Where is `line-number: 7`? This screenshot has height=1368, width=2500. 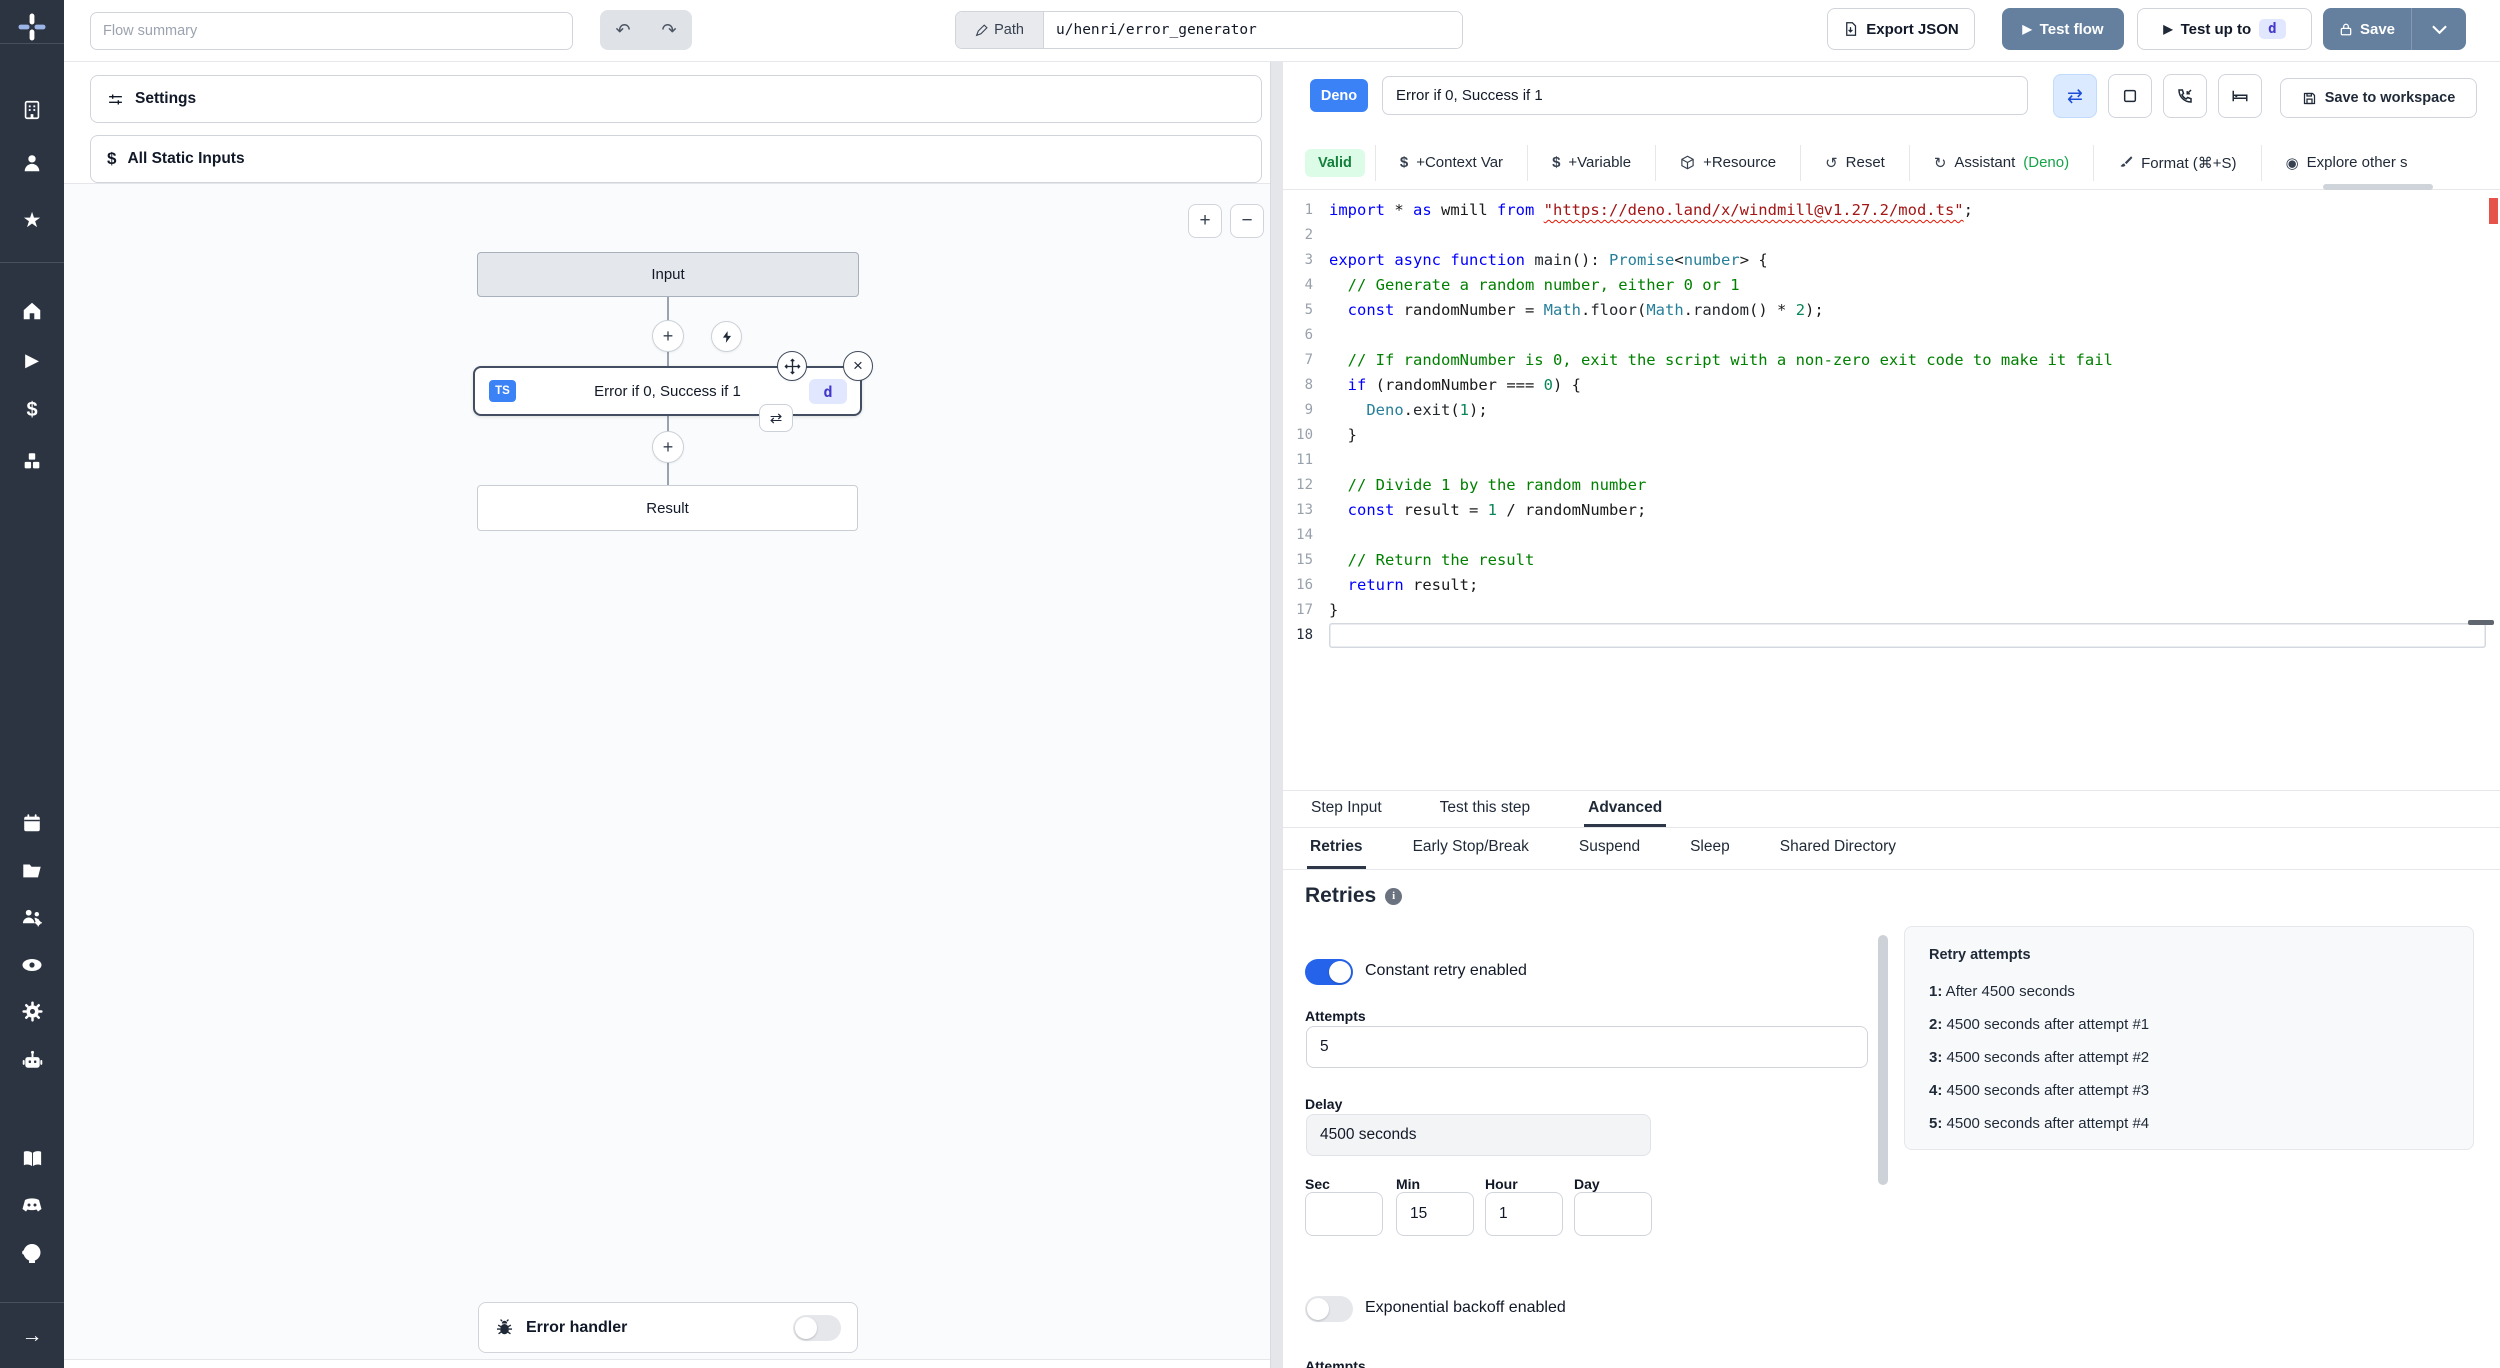 line-number: 7 is located at coordinates (1306, 360).